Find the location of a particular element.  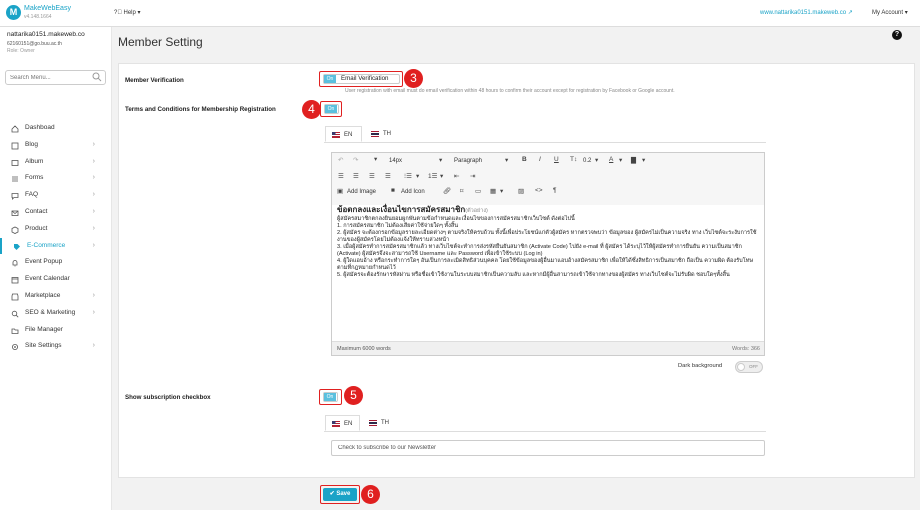

add-image-icon: ▣ is located at coordinates (340, 191).